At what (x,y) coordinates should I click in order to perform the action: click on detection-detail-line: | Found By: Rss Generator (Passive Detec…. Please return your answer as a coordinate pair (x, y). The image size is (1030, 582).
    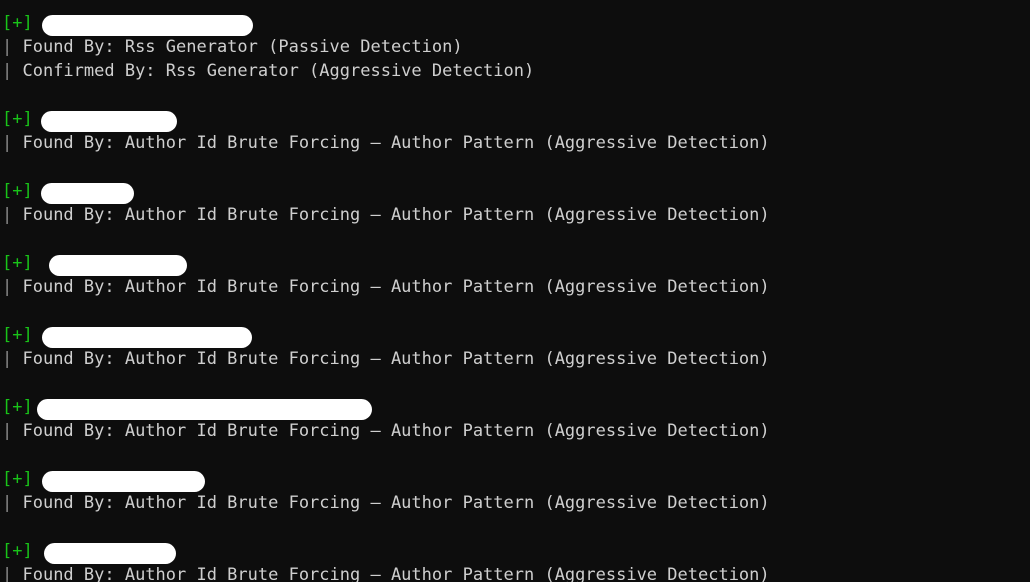
    Looking at the image, I should click on (516, 47).